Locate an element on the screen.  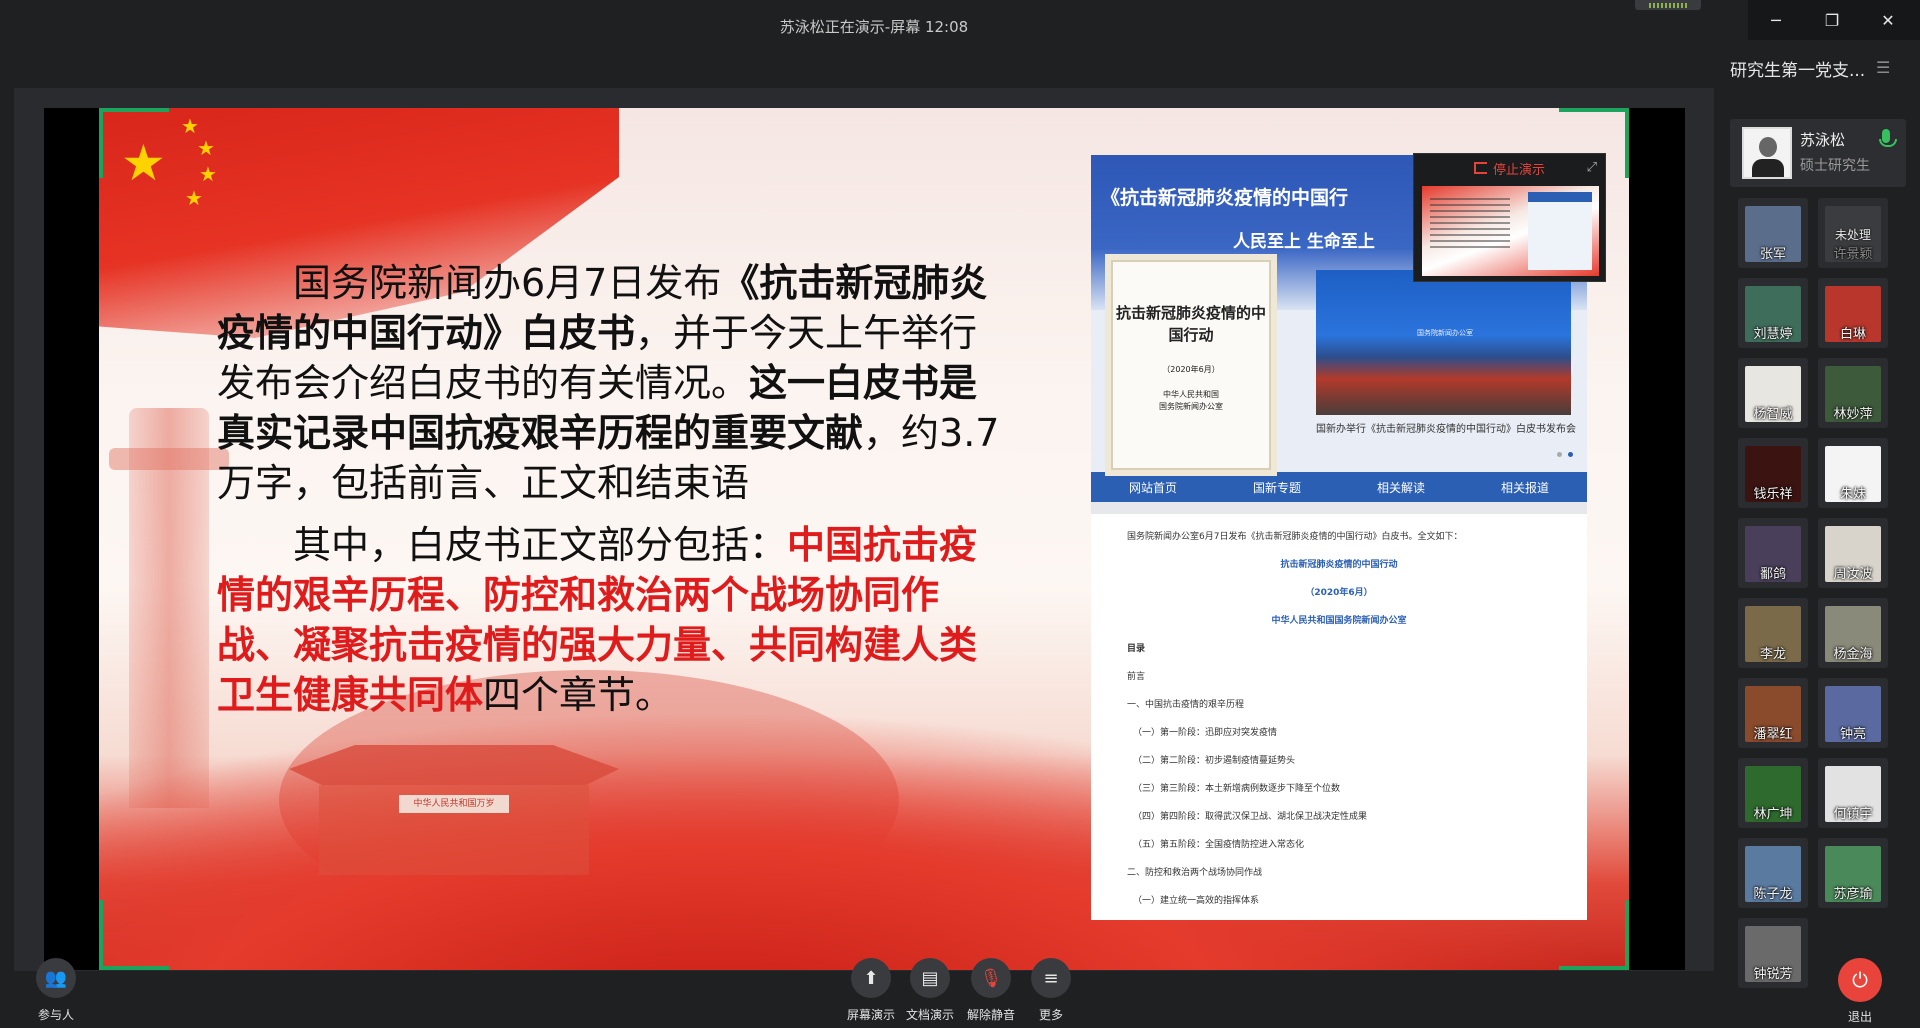
participant-name: 李龙 is located at coordinates (1772, 654).